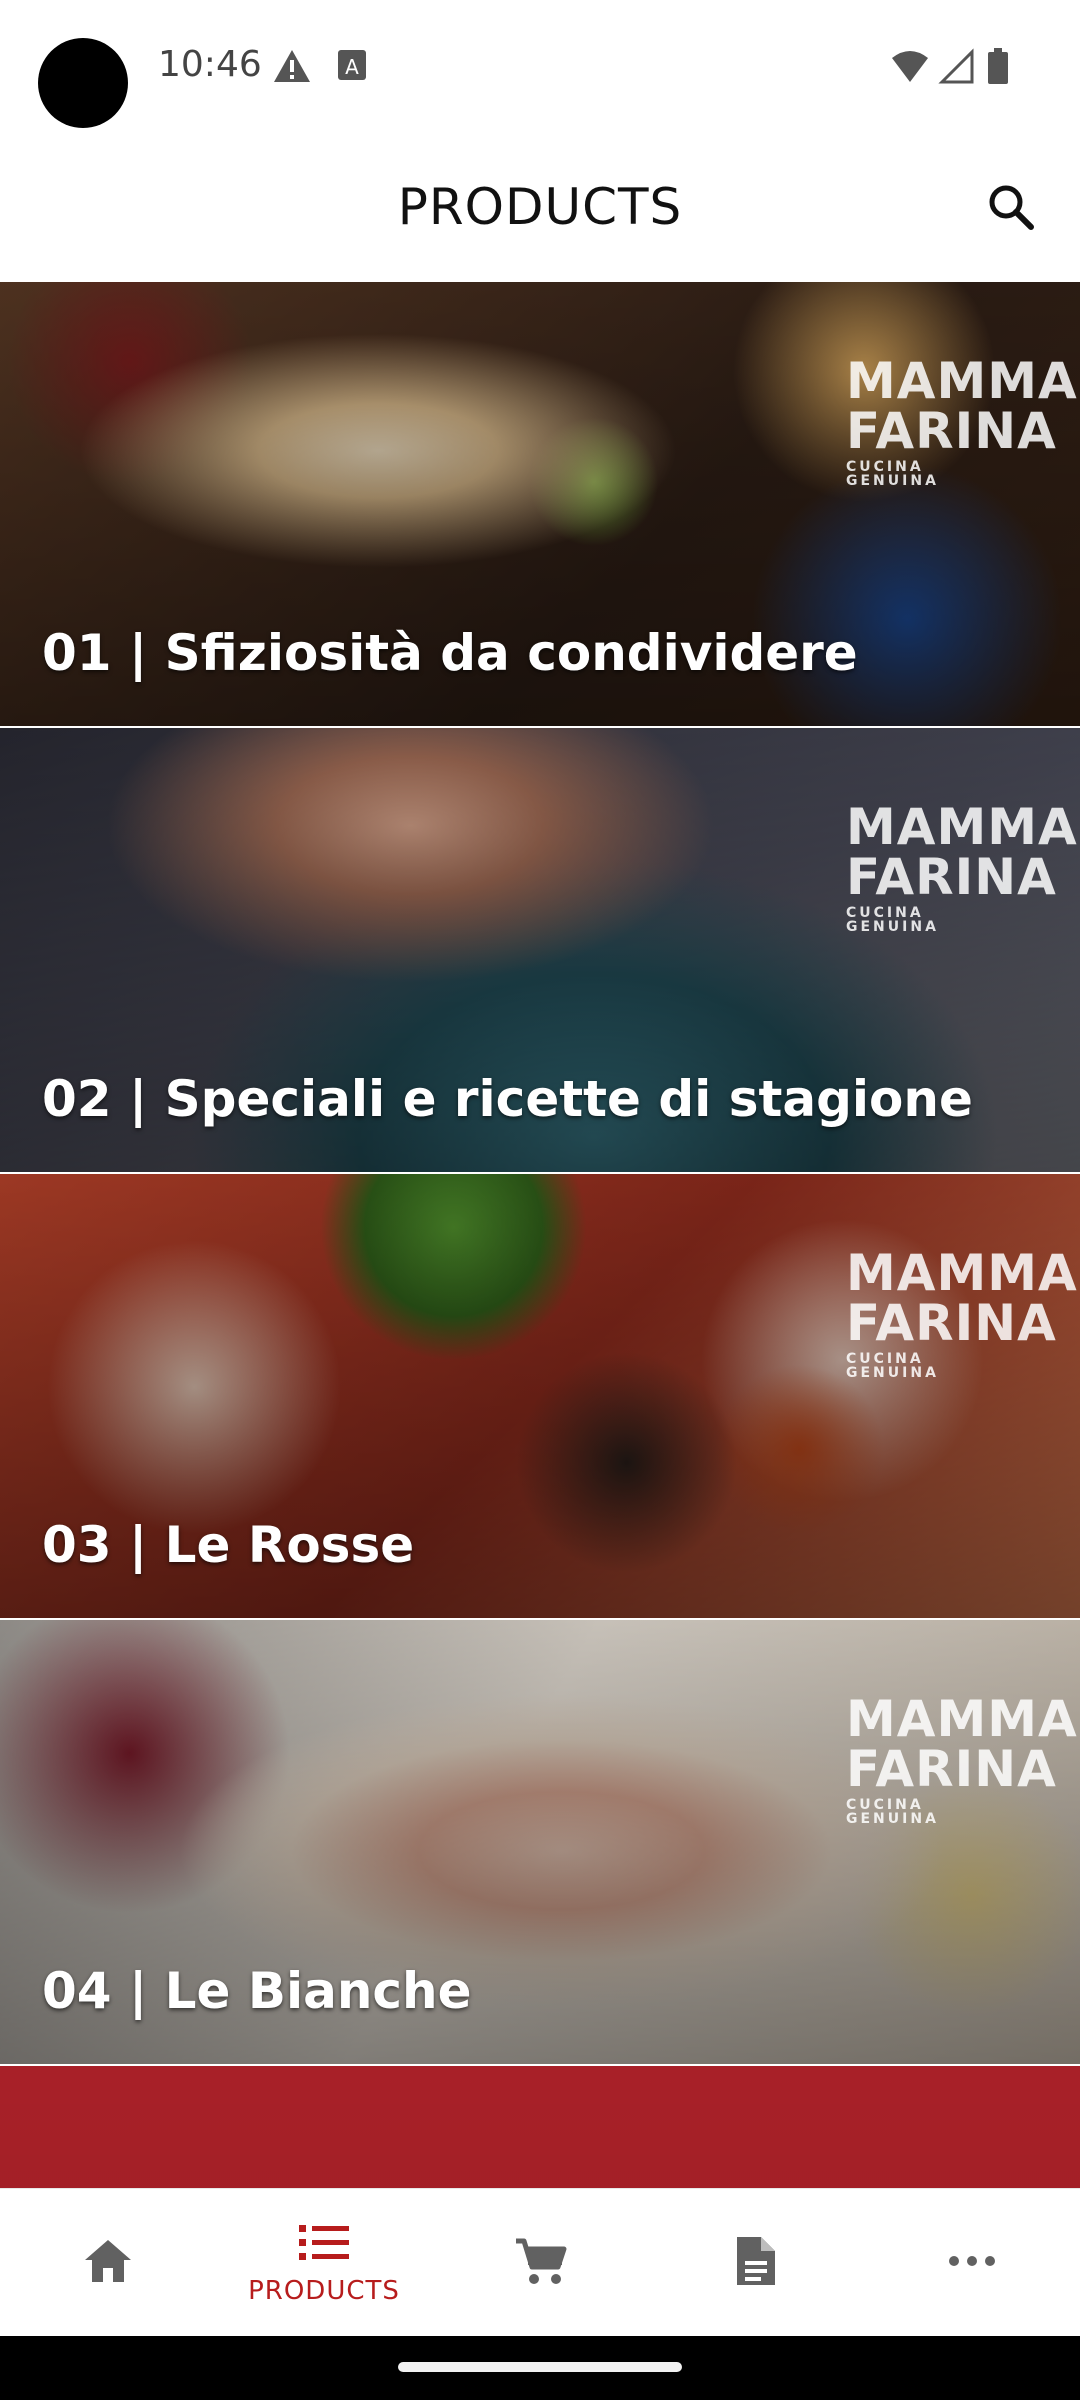 The width and height of the screenshot is (1080, 2400). I want to click on search-icon, so click(1011, 209).